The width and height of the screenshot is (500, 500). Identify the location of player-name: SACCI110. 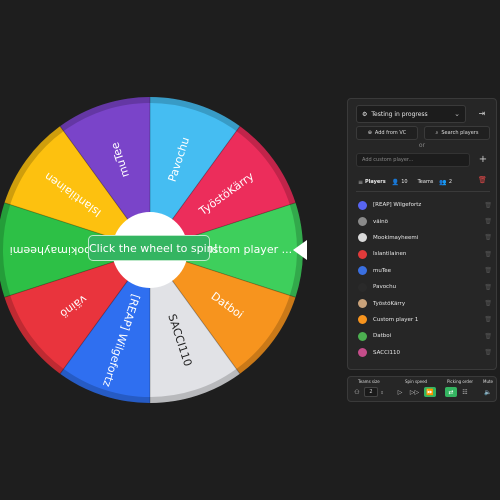
(387, 352).